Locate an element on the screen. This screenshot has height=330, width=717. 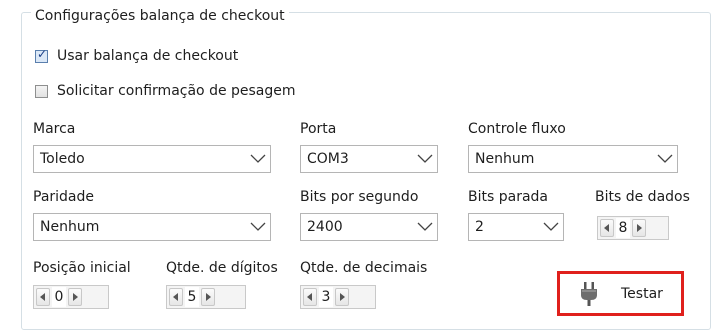
group-title: Configurações balança de checkout is located at coordinates (160, 16).